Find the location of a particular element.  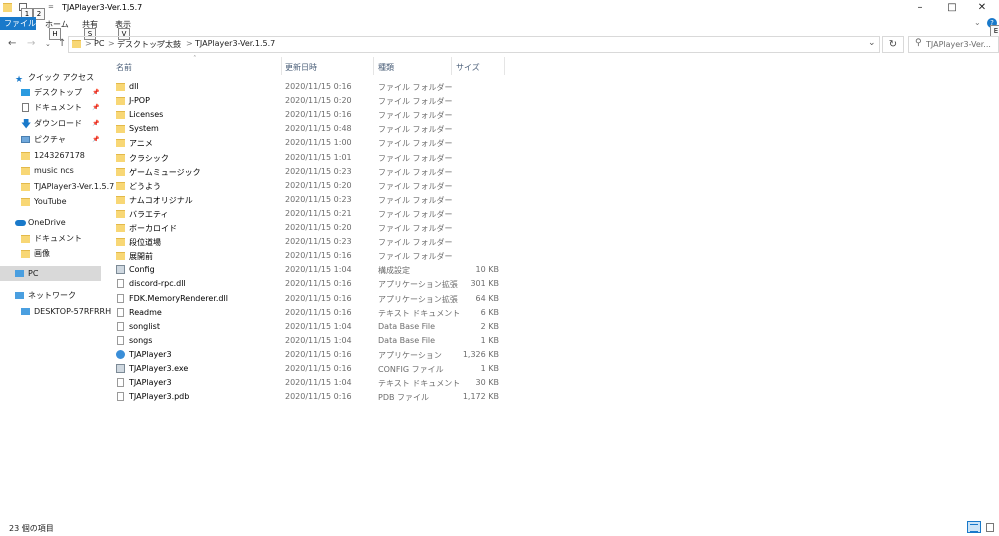

maximize-button: □ is located at coordinates (952, 8).